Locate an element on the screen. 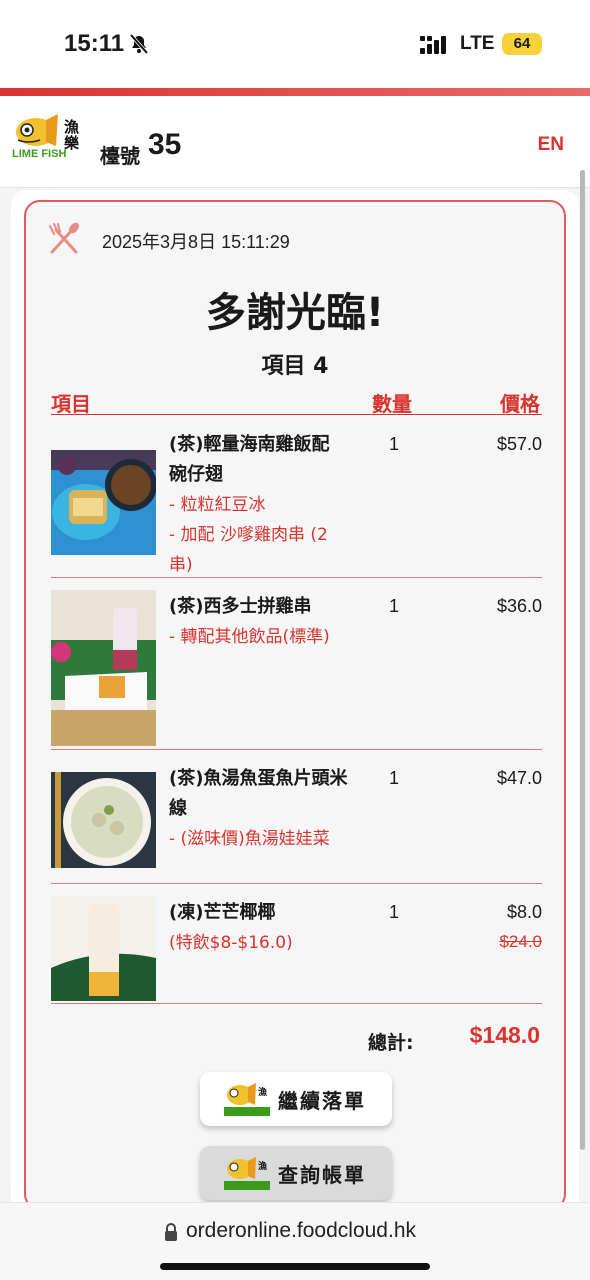  language-toggle-button: EN is located at coordinates (551, 145).